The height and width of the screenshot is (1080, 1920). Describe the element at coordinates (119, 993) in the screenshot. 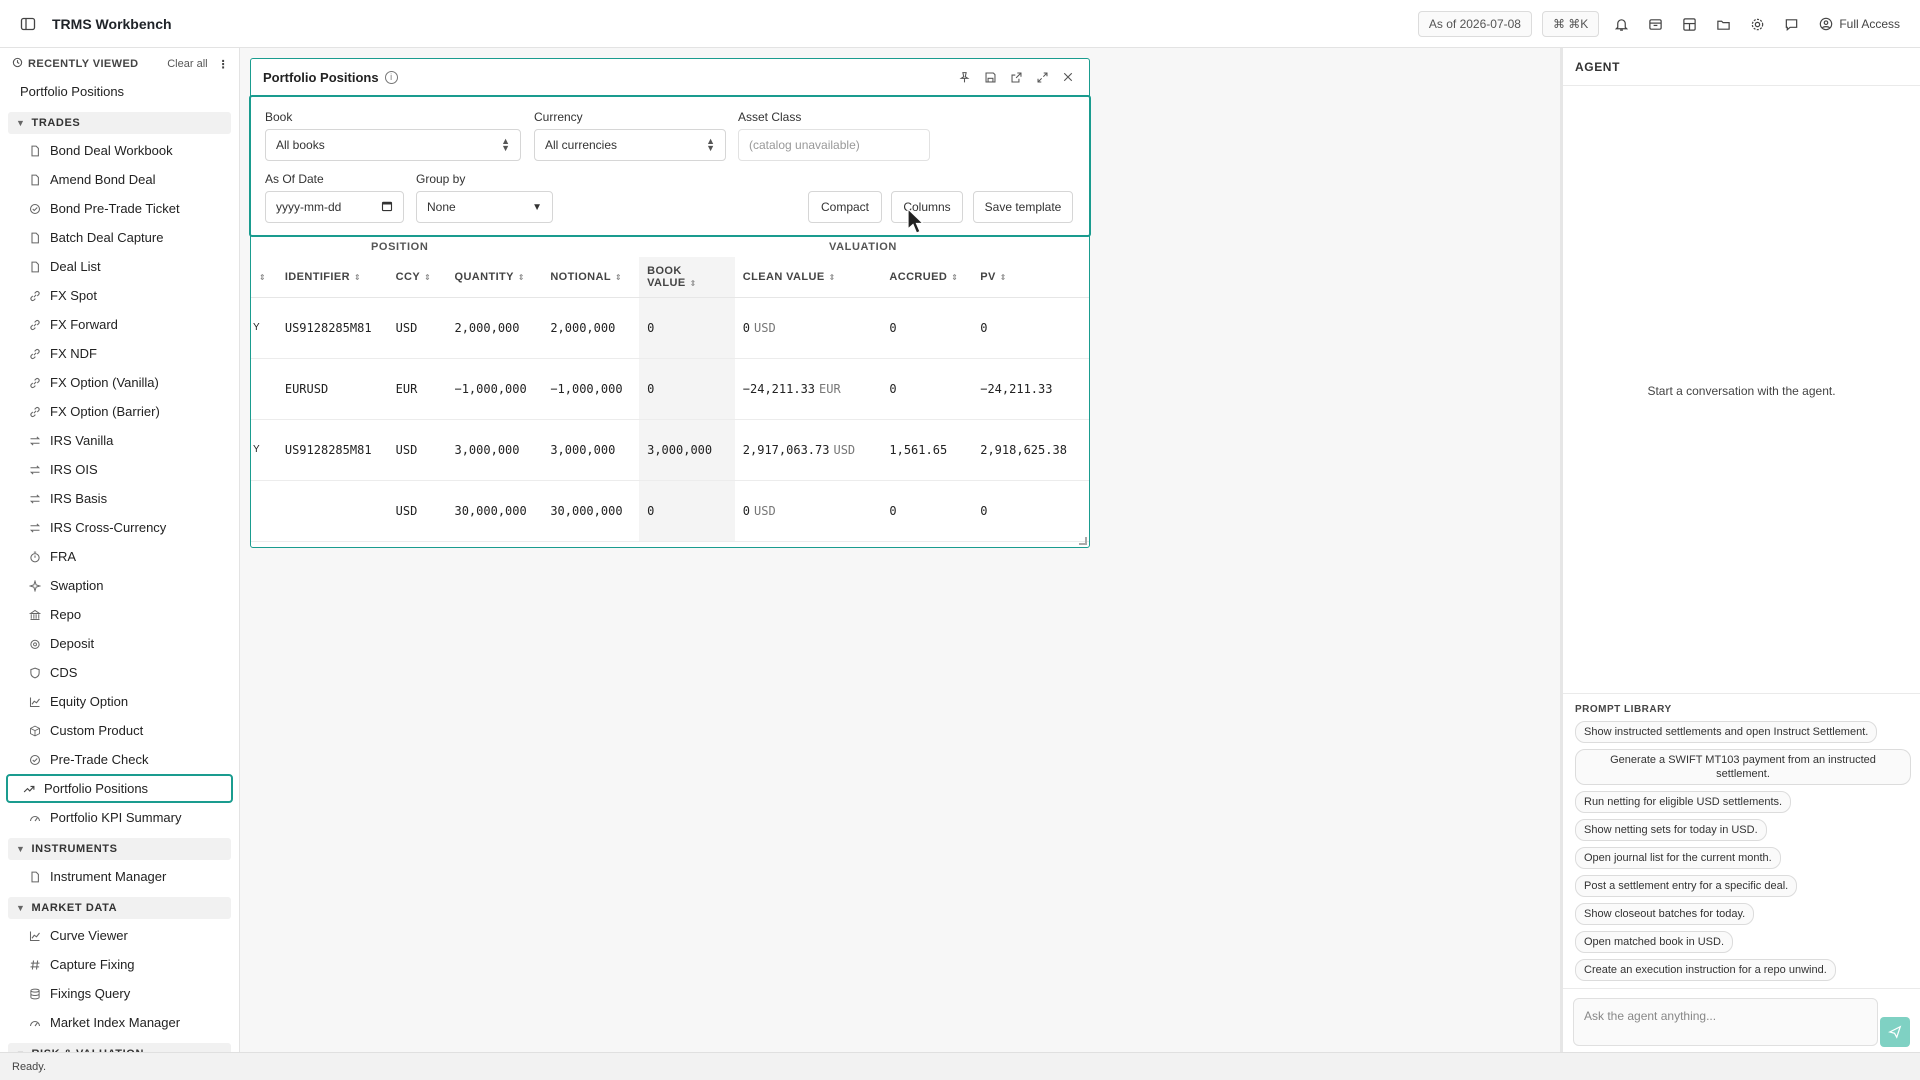

I see `sidebar-item-fixings-query: Fixings Query` at that location.